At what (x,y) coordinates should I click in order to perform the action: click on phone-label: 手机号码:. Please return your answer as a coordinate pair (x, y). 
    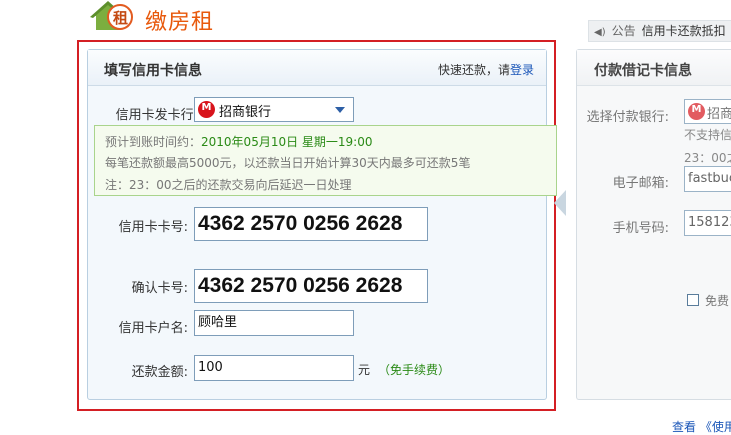
    Looking at the image, I should click on (640, 228).